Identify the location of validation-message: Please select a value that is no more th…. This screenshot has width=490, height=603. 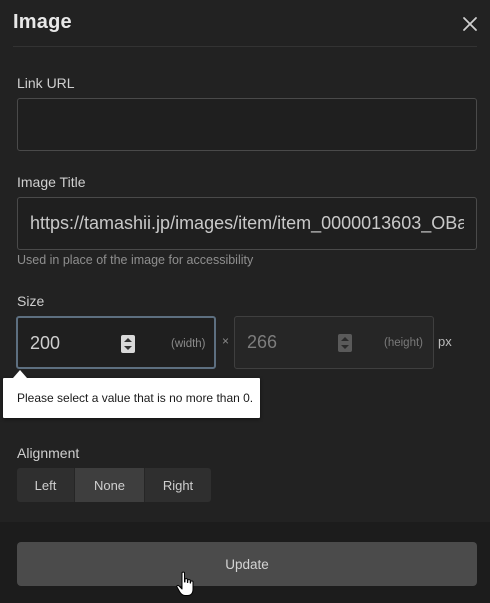
(135, 398).